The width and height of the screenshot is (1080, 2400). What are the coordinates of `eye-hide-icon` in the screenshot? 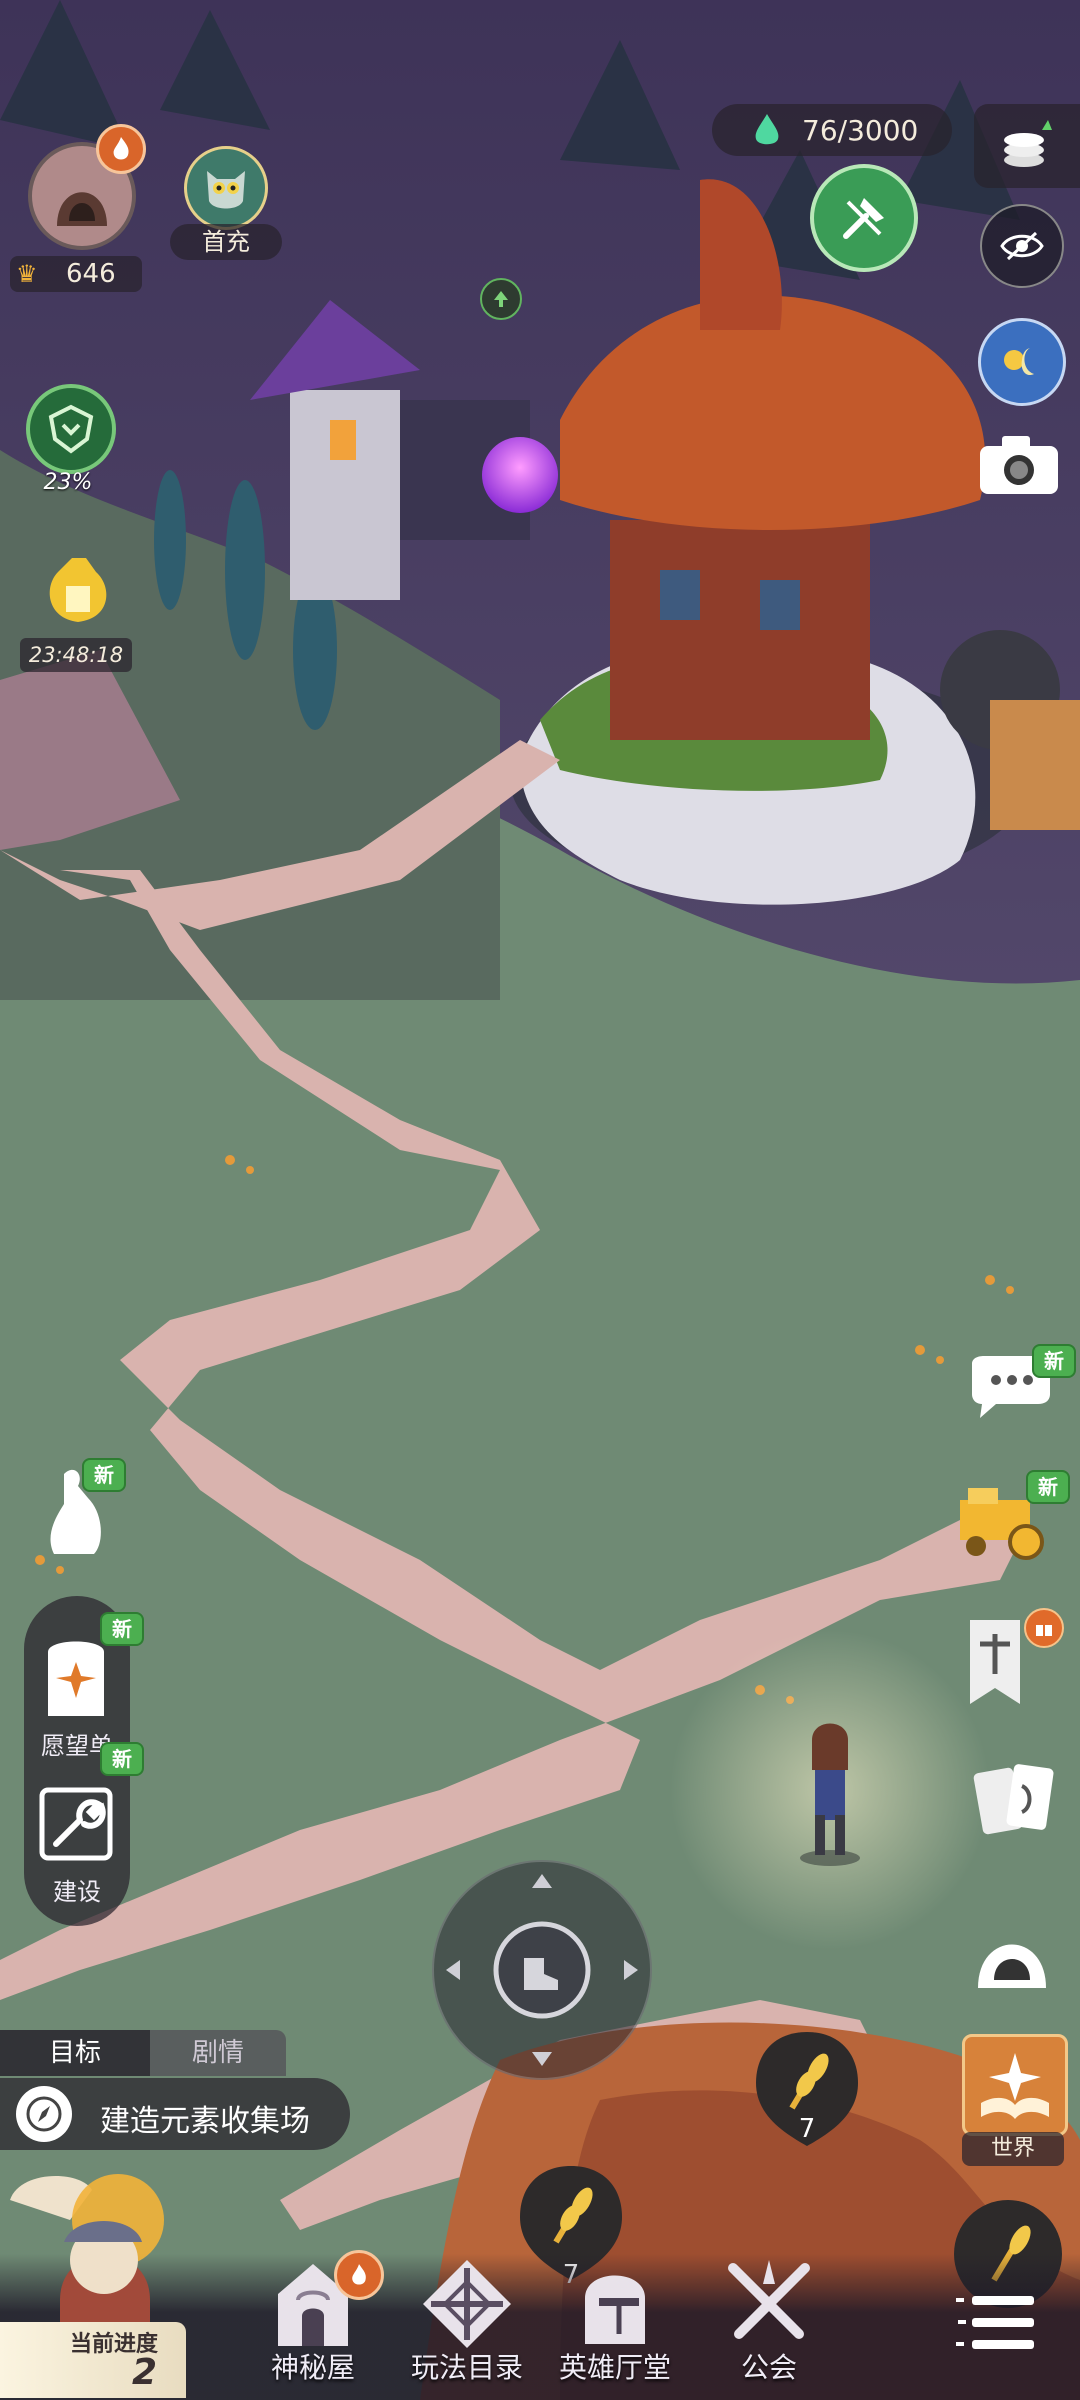 It's located at (1022, 246).